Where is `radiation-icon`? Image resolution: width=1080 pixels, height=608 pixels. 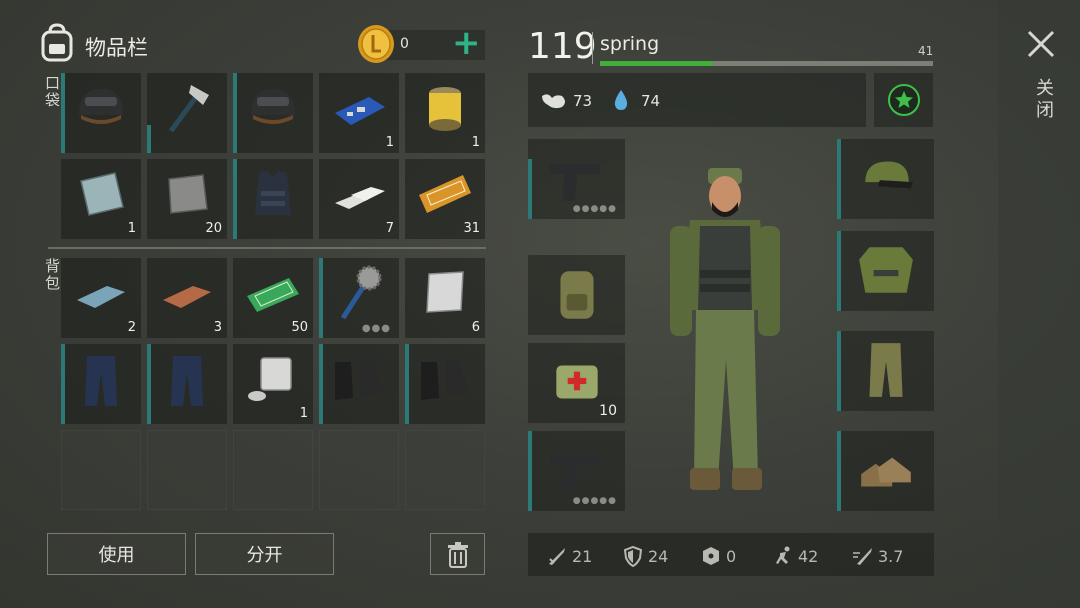 radiation-icon is located at coordinates (711, 556).